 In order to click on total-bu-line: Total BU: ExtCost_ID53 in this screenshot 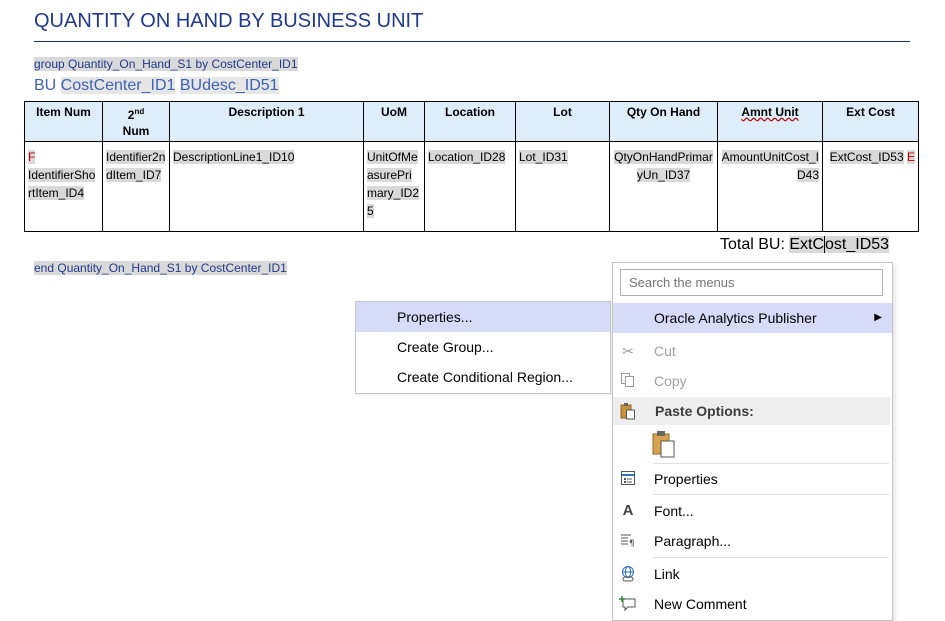, I will do `click(805, 245)`.